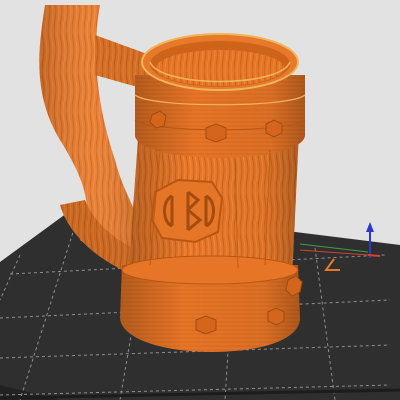  What do you see at coordinates (187, 211) in the screenshot?
I see `d20-dice-emblem-icon` at bounding box center [187, 211].